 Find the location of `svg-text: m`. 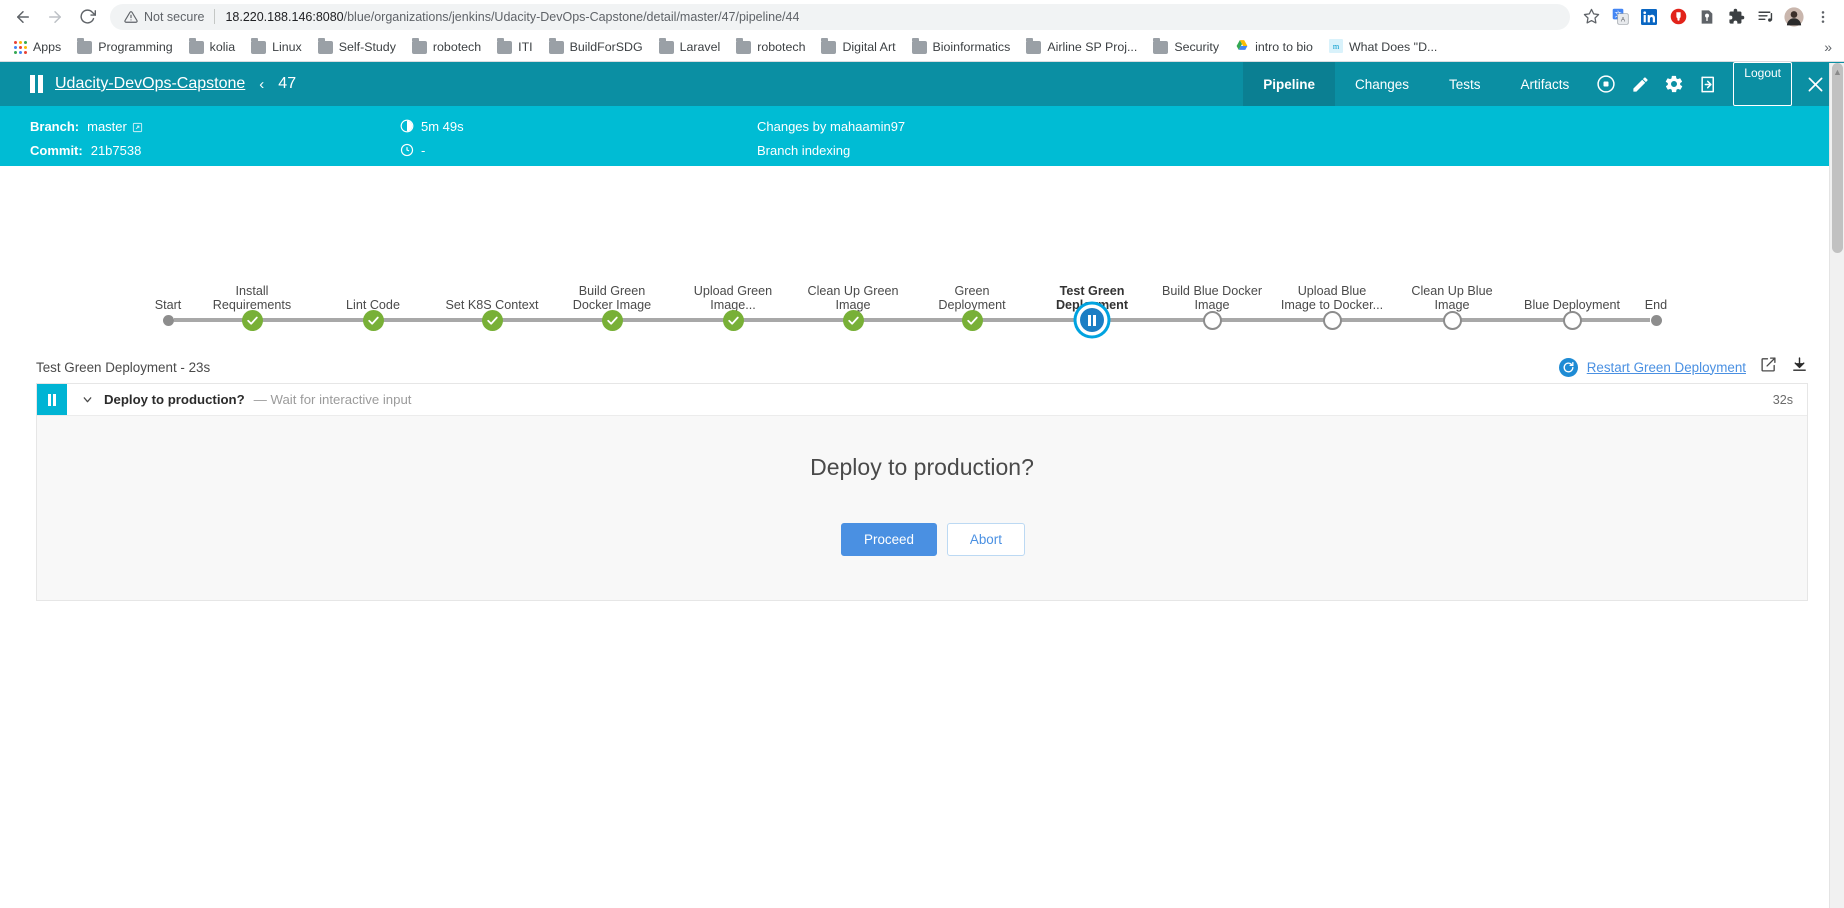

svg-text: m is located at coordinates (1336, 45).